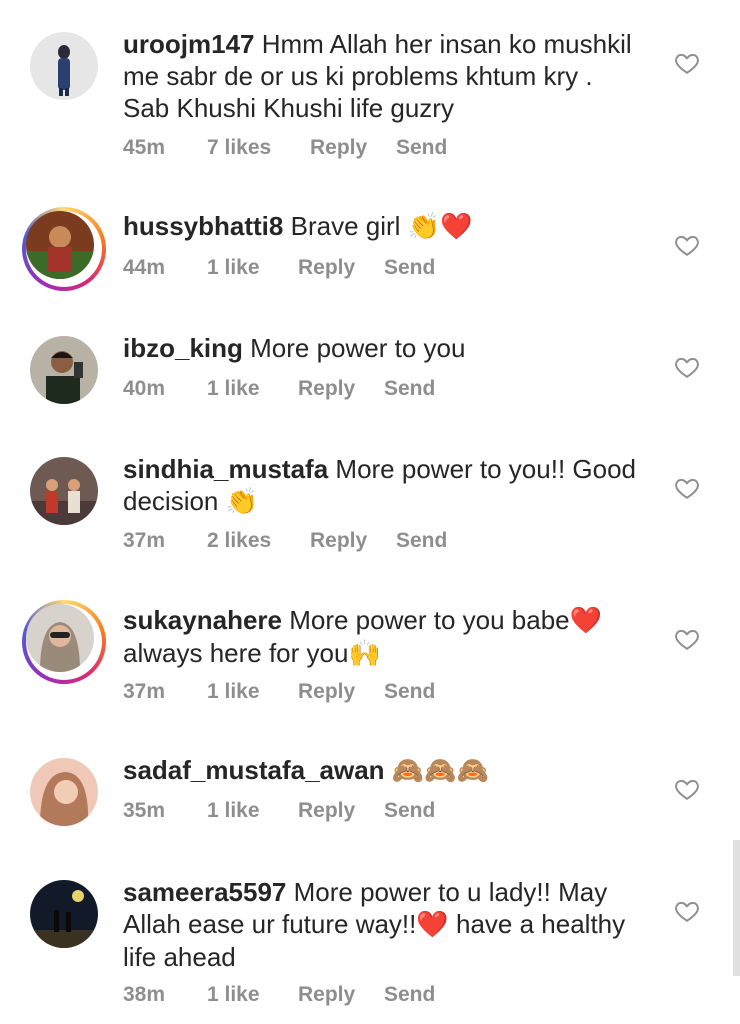 The image size is (740, 1024). Describe the element at coordinates (440, 771) in the screenshot. I see `comment-emoji: 🙈🙈🙈` at that location.